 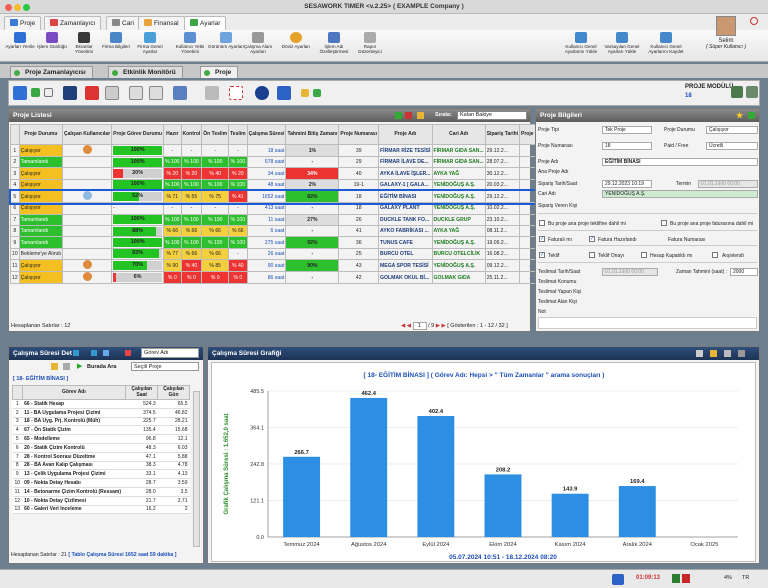 I want to click on table-row: 1 66 - Statik Hesap 524.3 65.5, so click(x=101, y=404).